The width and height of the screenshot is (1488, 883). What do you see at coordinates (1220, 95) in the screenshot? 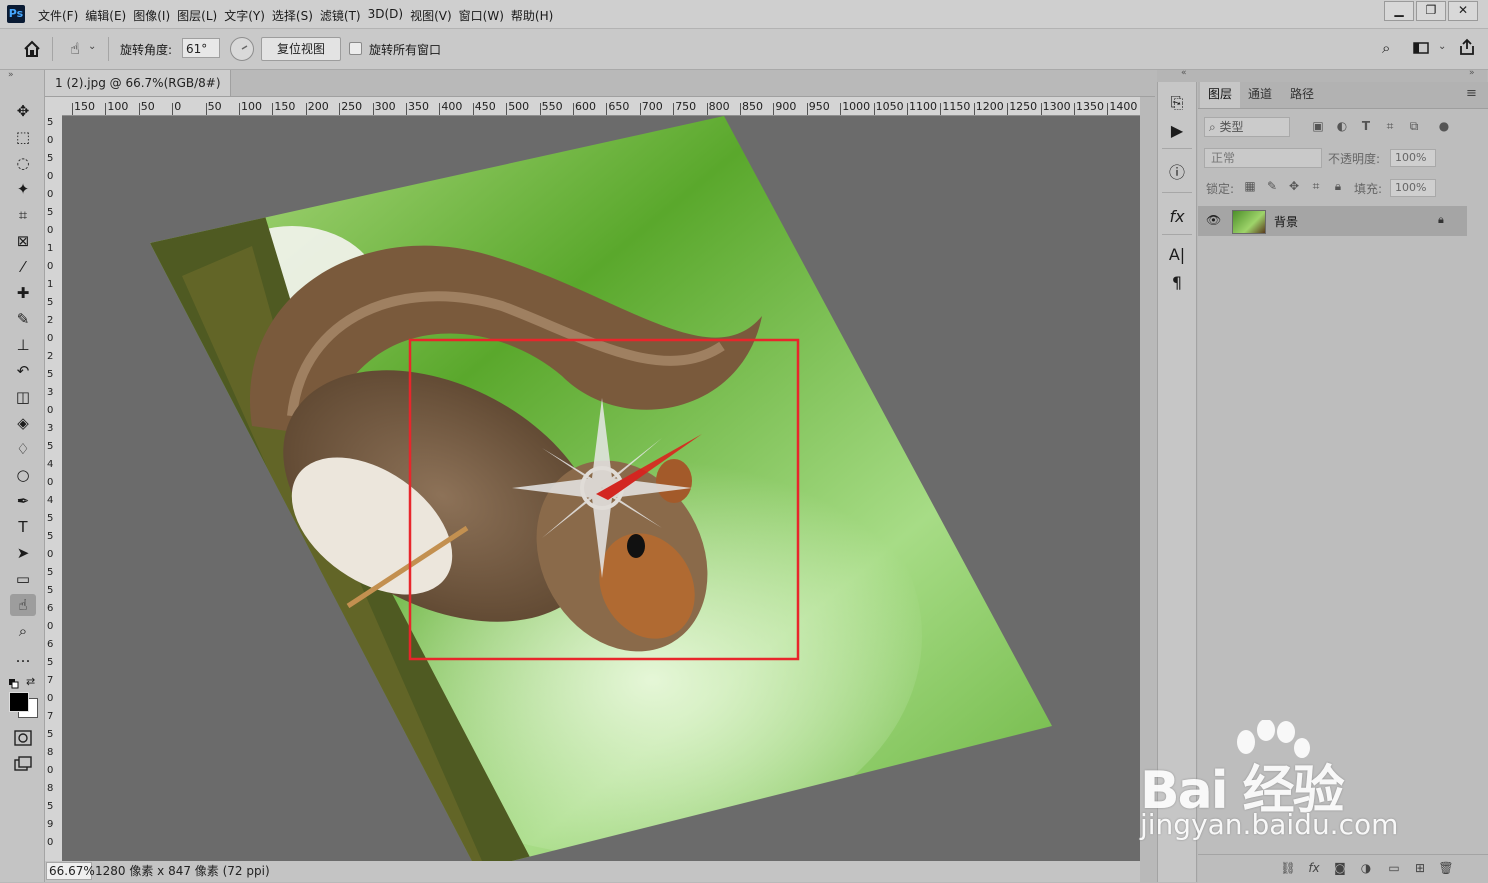
I see `tab-layers: 图层` at bounding box center [1220, 95].